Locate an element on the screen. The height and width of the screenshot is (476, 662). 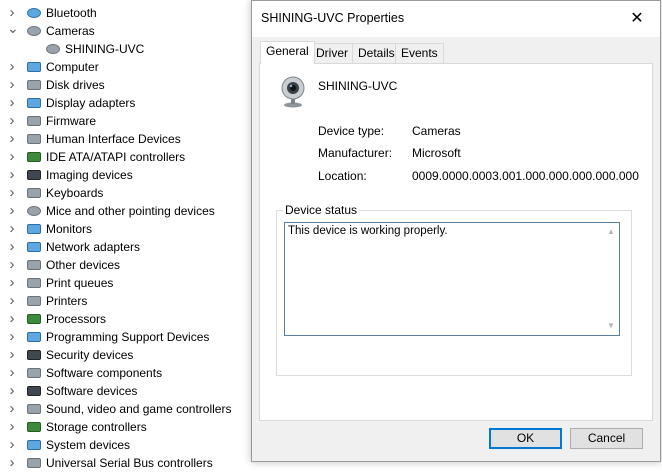
ok-button: OK is located at coordinates (525, 438).